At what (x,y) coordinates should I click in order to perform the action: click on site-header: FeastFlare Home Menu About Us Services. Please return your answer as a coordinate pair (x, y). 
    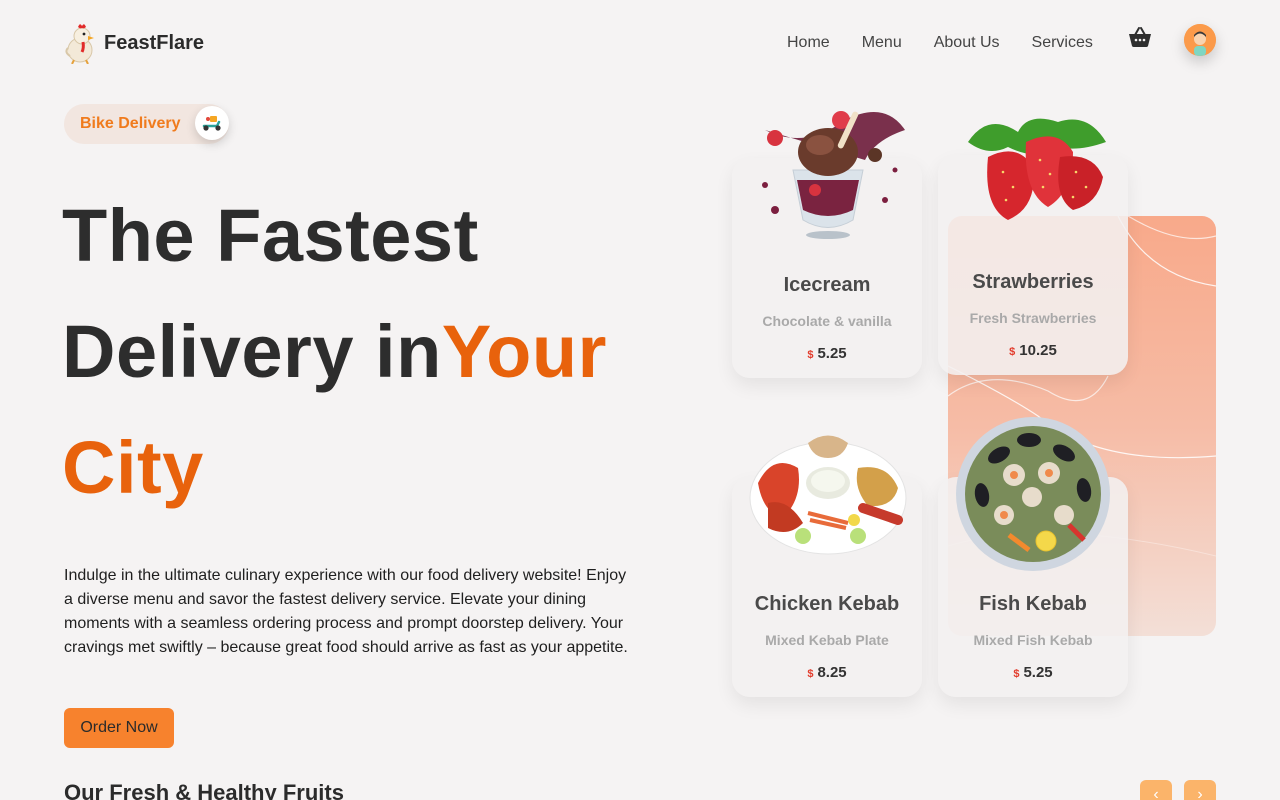
    Looking at the image, I should click on (640, 44).